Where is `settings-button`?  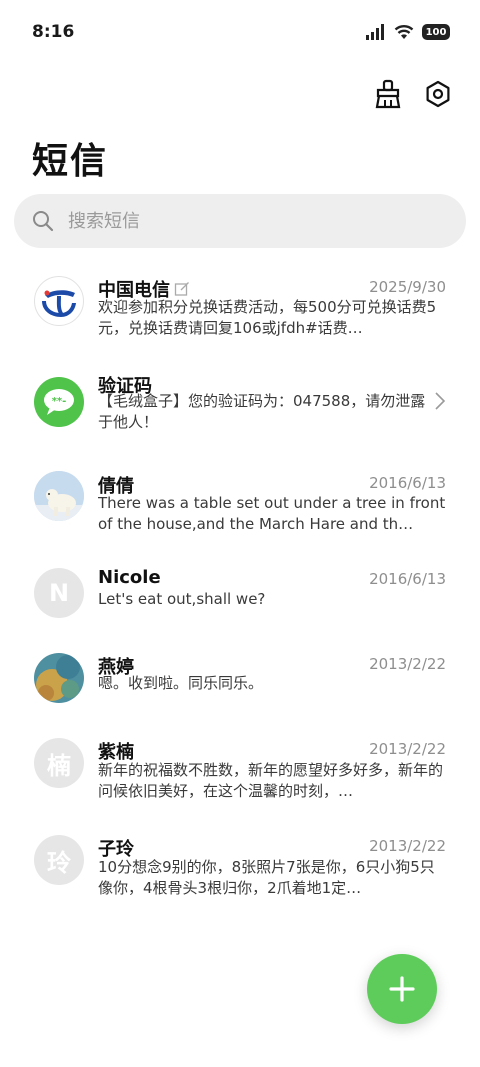
settings-button is located at coordinates (438, 94).